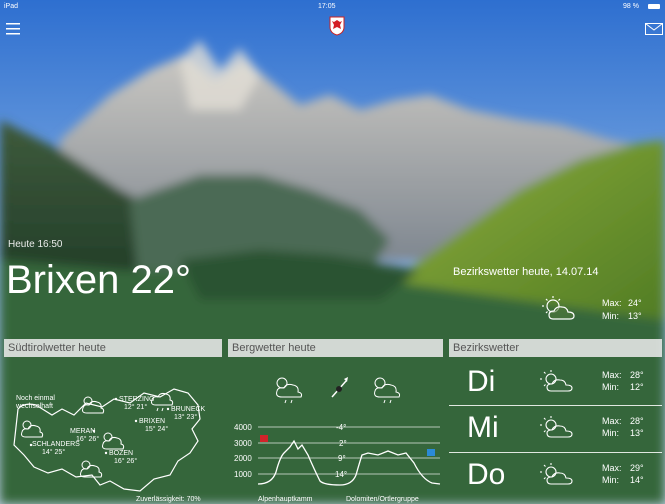 This screenshot has width=665, height=504. Describe the element at coordinates (481, 381) in the screenshot. I see `forecast-day: Di` at that location.